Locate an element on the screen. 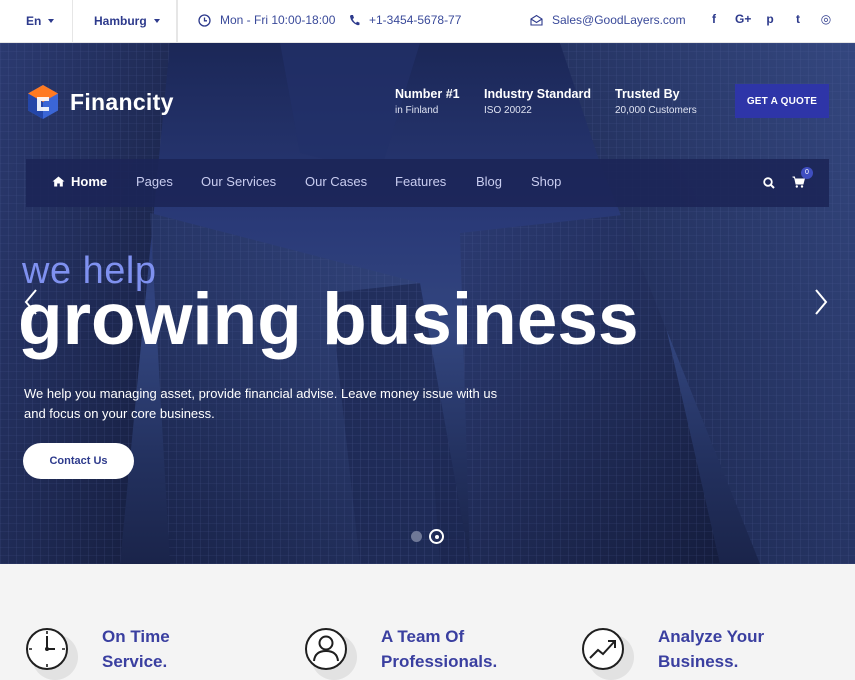  get-a-quote-button: GET A QUOTE is located at coordinates (782, 101).